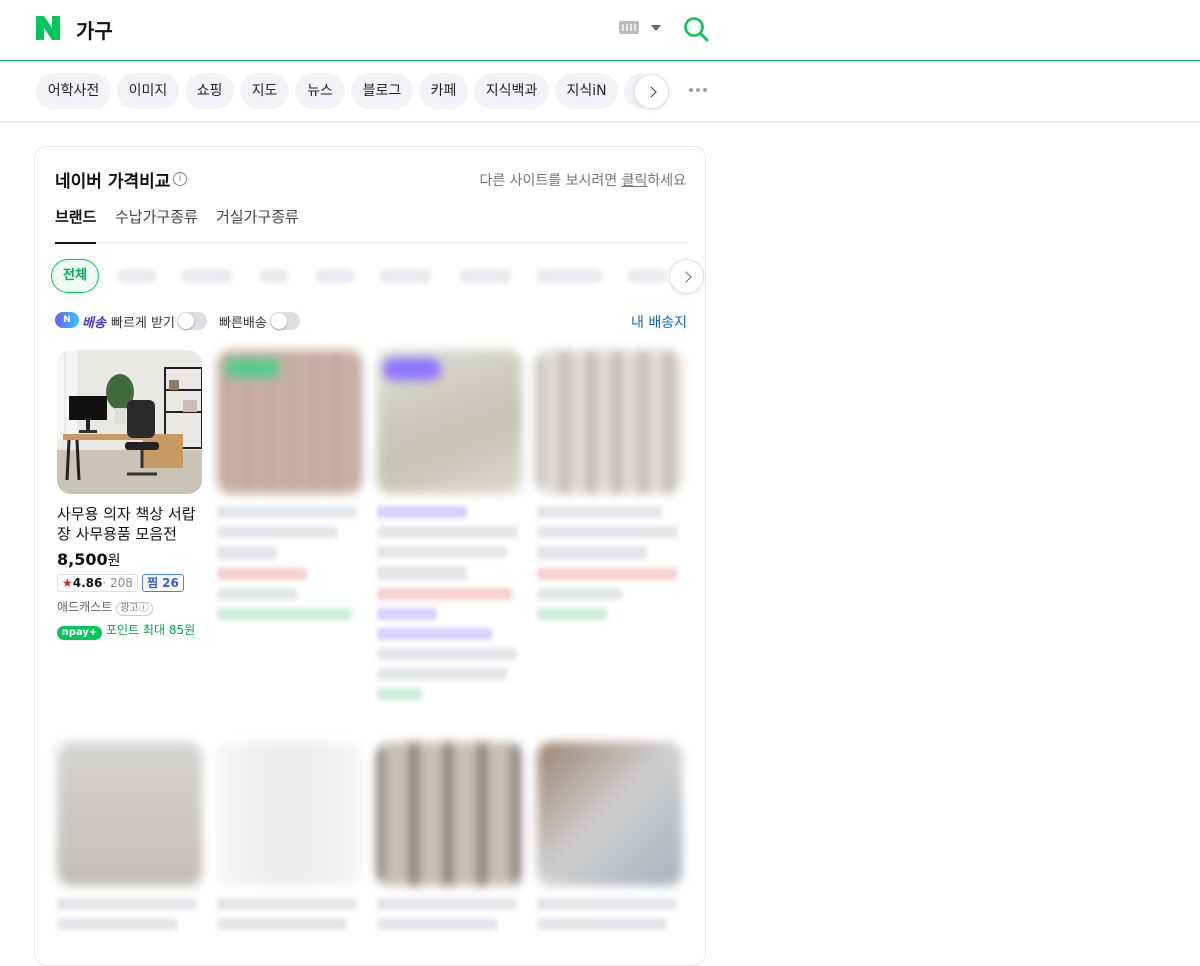 This screenshot has width=1200, height=966. What do you see at coordinates (209, 91) in the screenshot?
I see `tab-shopping: 쇼핑` at bounding box center [209, 91].